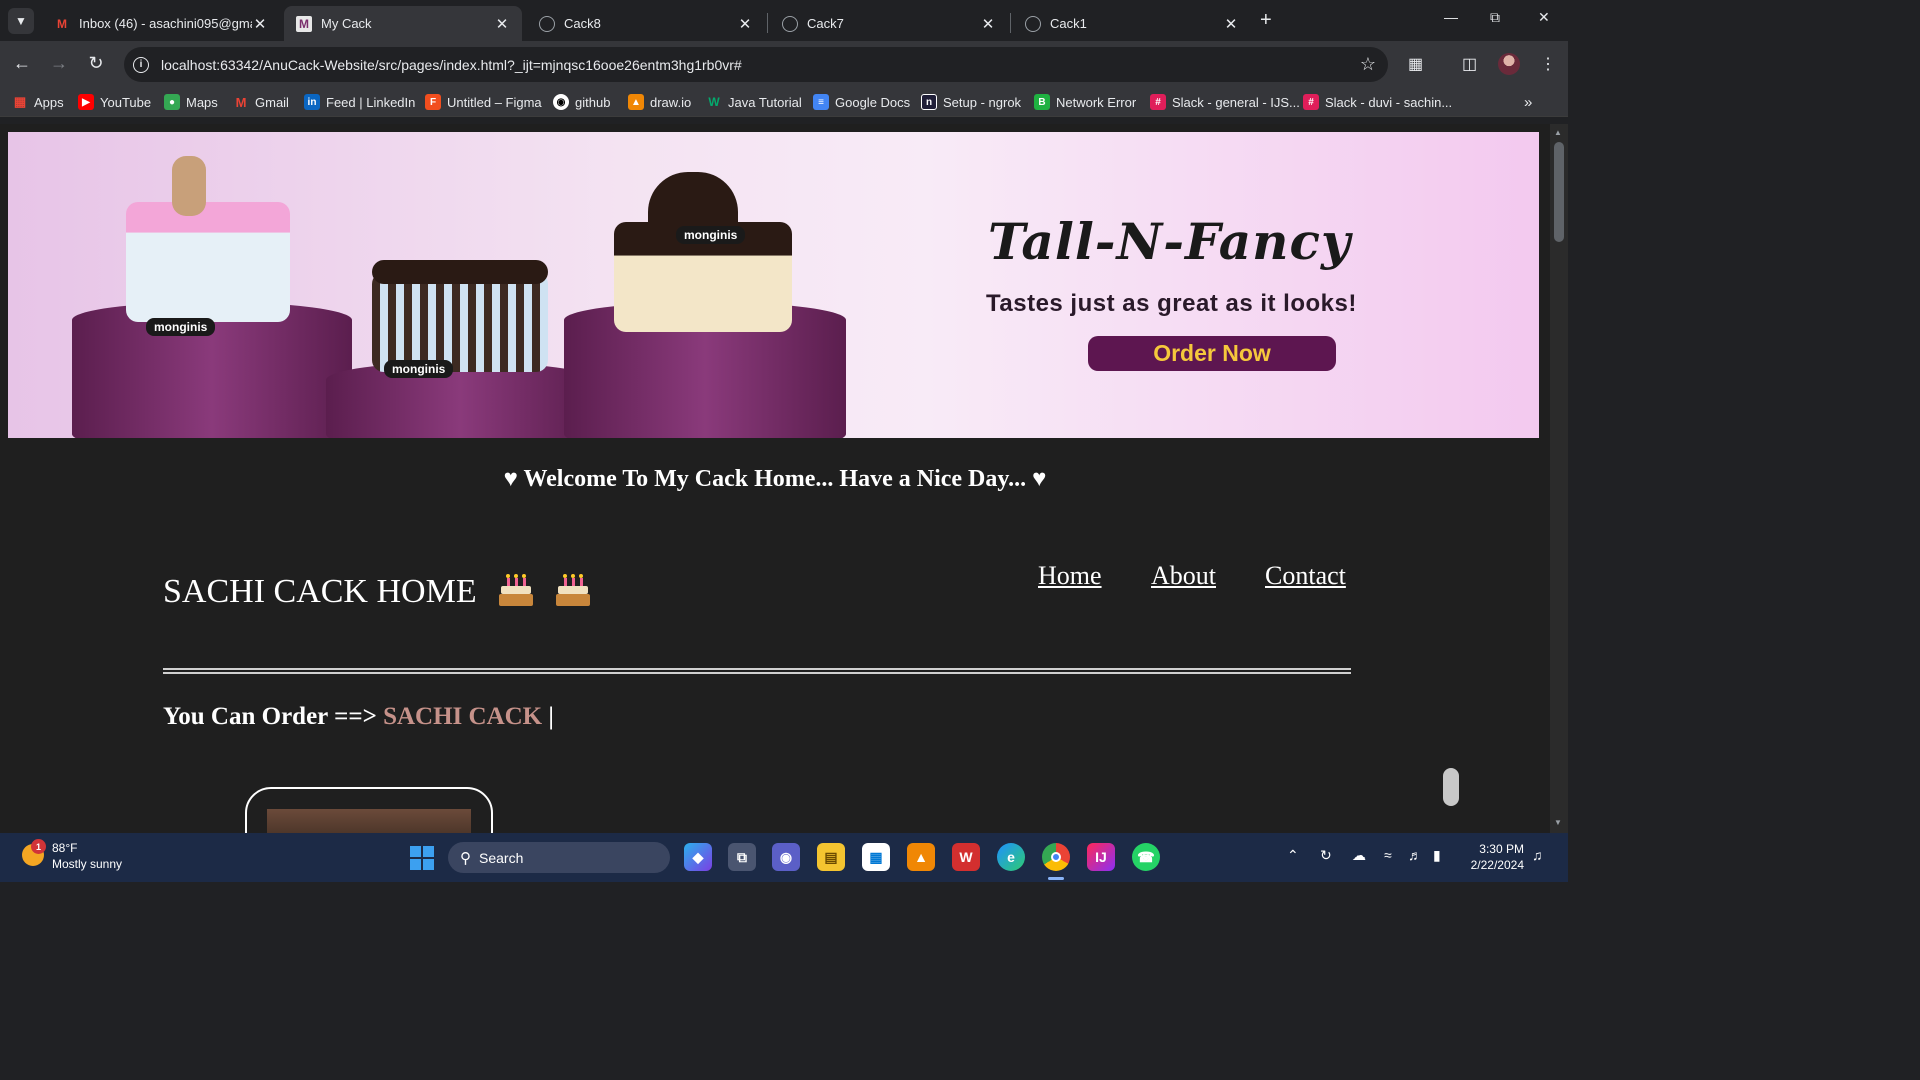 This screenshot has height=1080, width=1920. What do you see at coordinates (1558, 822) in the screenshot?
I see `scroll-down-arrow-icon: ▼` at bounding box center [1558, 822].